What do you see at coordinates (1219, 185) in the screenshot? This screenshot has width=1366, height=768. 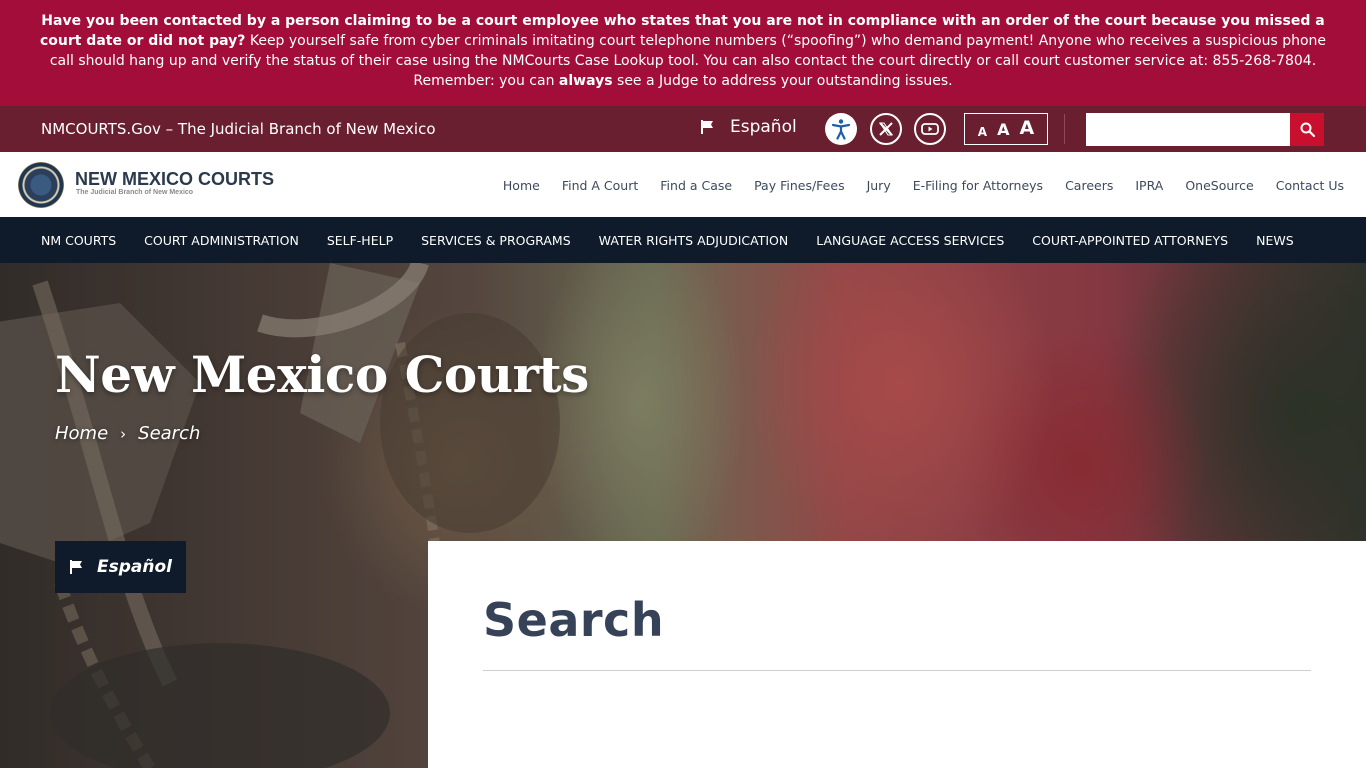 I see `topnav-onesource: OneSource` at bounding box center [1219, 185].